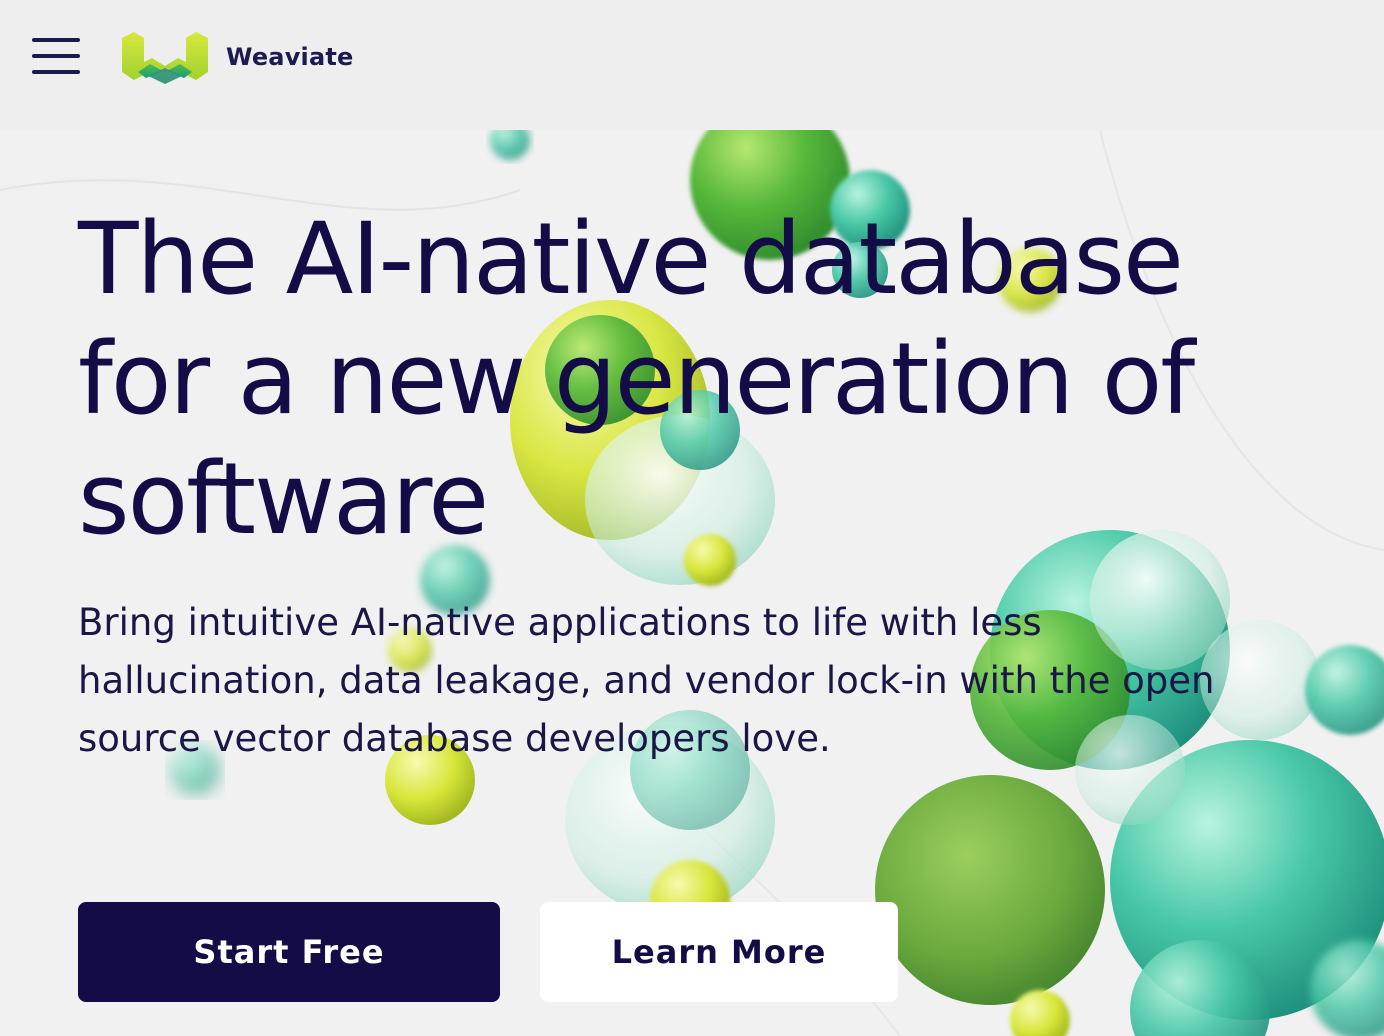  I want to click on start-free-button: Start Free, so click(289, 952).